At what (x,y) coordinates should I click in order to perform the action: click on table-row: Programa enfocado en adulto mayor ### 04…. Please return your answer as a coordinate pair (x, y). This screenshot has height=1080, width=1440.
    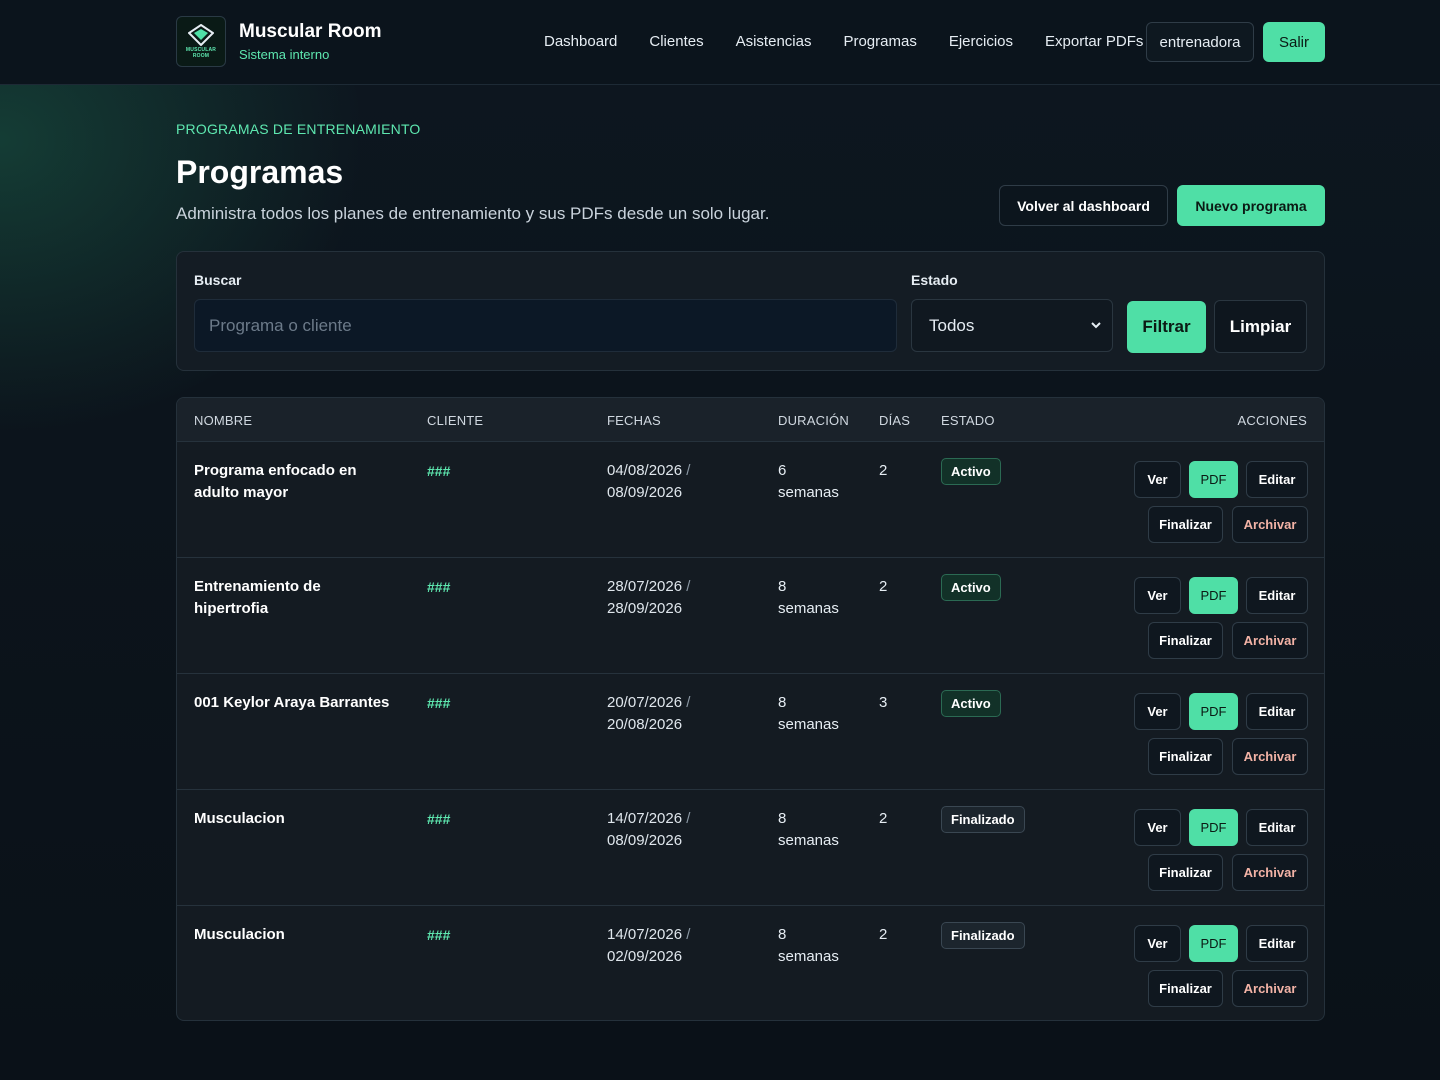
    Looking at the image, I should click on (750, 500).